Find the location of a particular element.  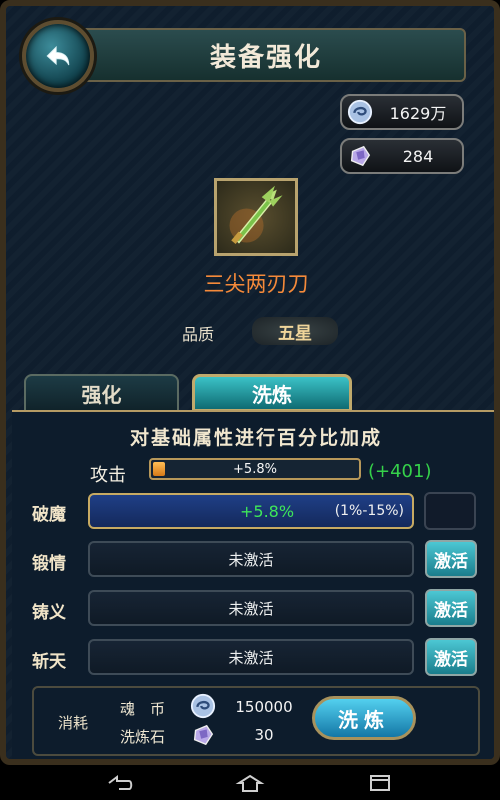

back-arrow-icon is located at coordinates (58, 55).